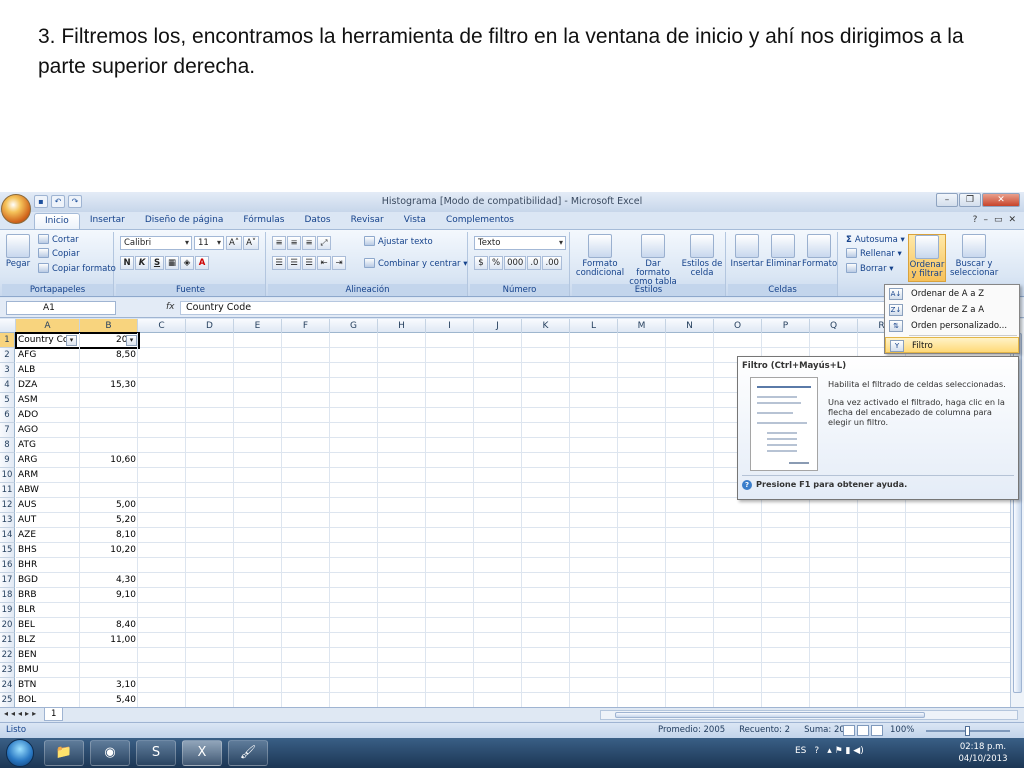 The height and width of the screenshot is (768, 1024). Describe the element at coordinates (7, 490) in the screenshot. I see `row-header: 11` at that location.